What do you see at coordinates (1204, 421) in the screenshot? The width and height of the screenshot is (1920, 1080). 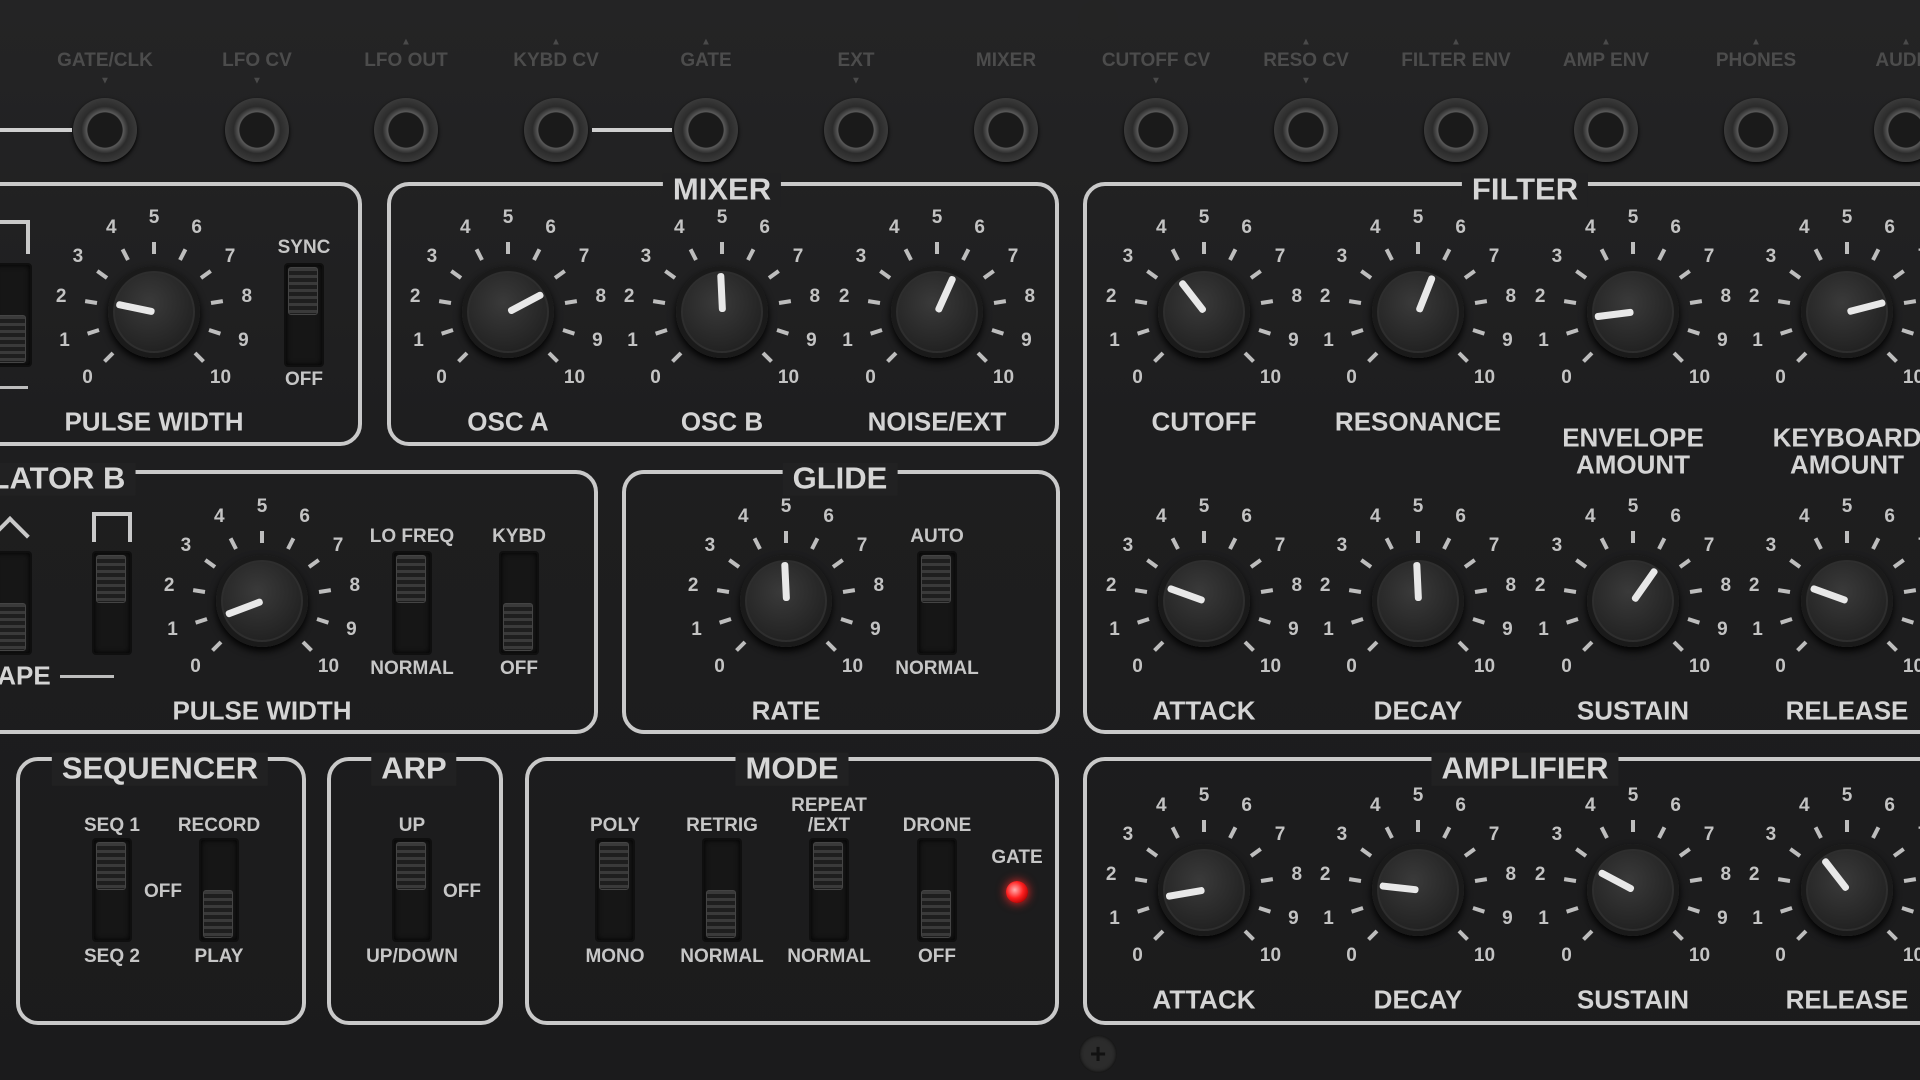 I see `knob-label: CUTOFF` at bounding box center [1204, 421].